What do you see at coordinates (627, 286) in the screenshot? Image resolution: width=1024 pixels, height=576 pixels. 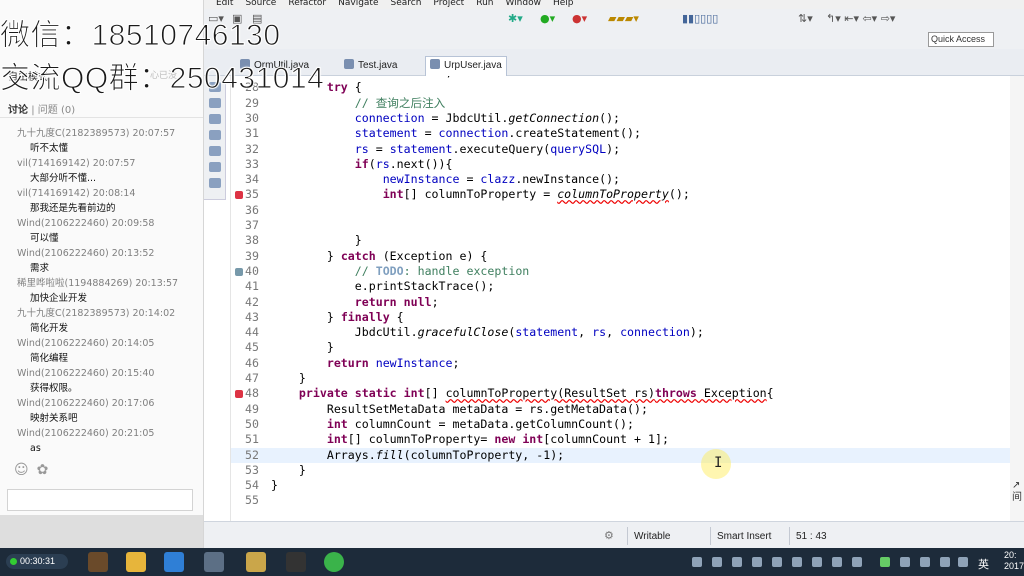 I see `code-line: 41 e.printStackTrace();` at bounding box center [627, 286].